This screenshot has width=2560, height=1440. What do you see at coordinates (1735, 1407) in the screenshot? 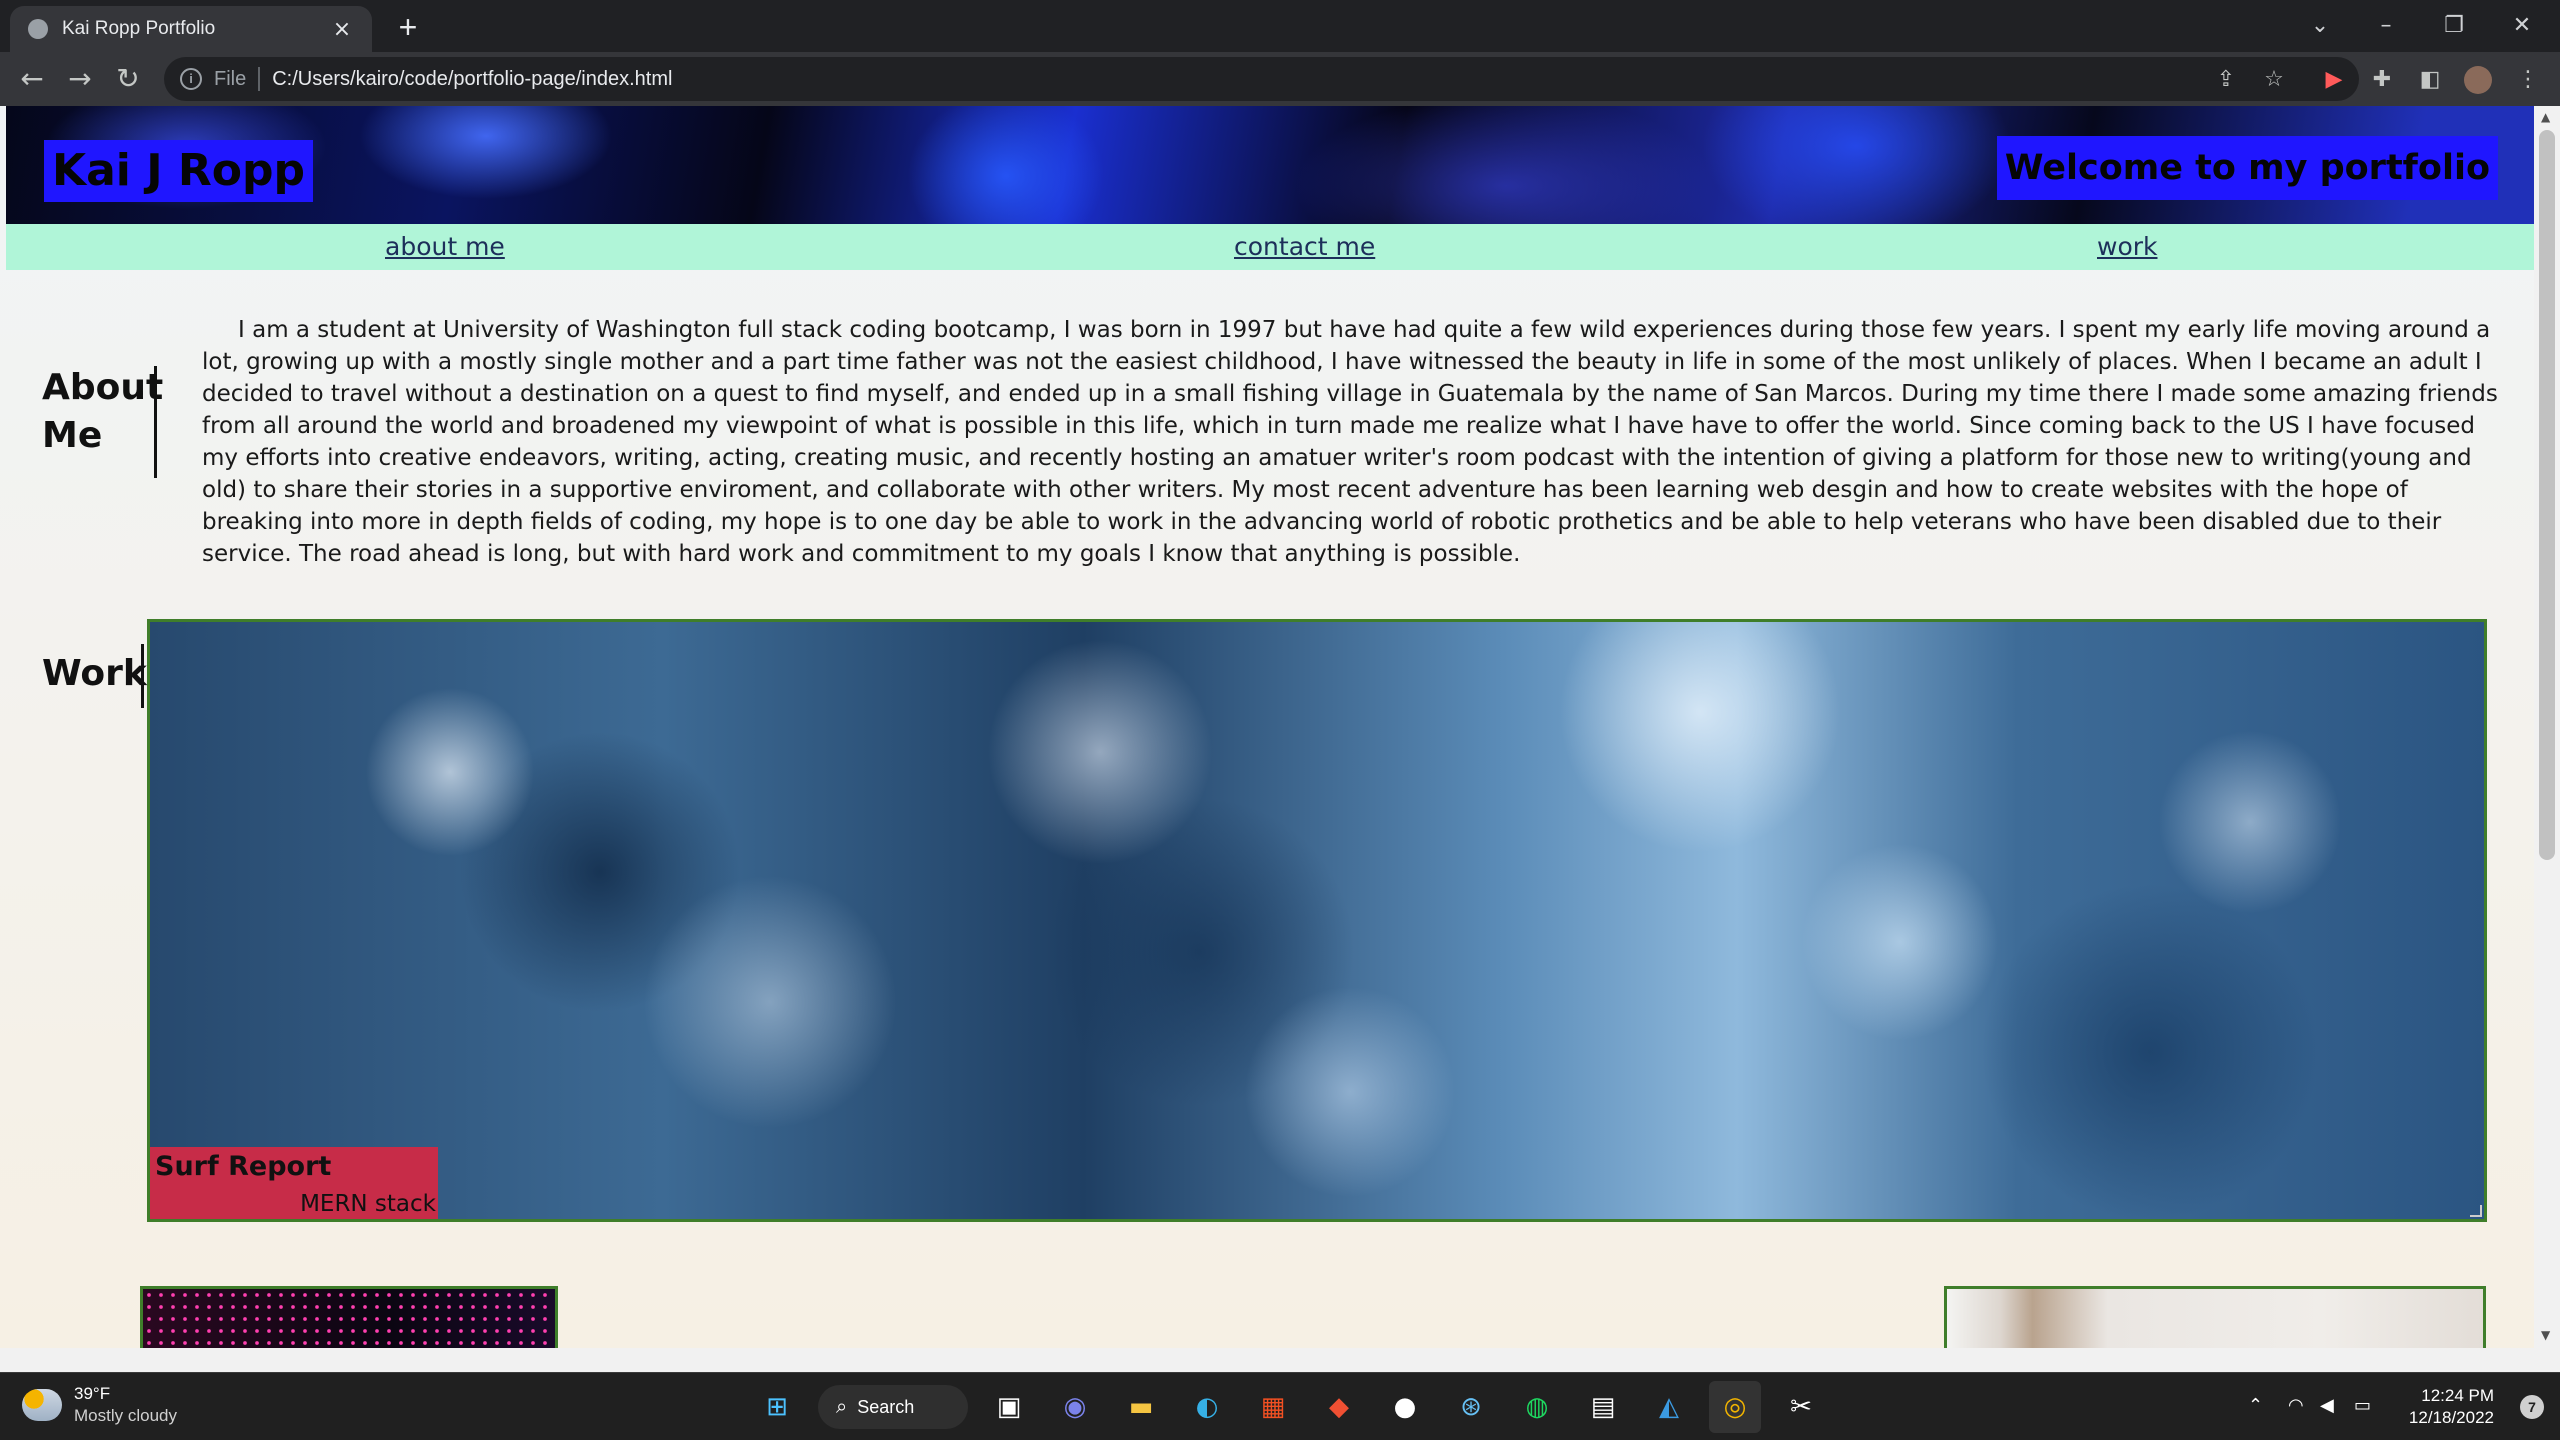
I see `chrome-icon: ◎` at bounding box center [1735, 1407].